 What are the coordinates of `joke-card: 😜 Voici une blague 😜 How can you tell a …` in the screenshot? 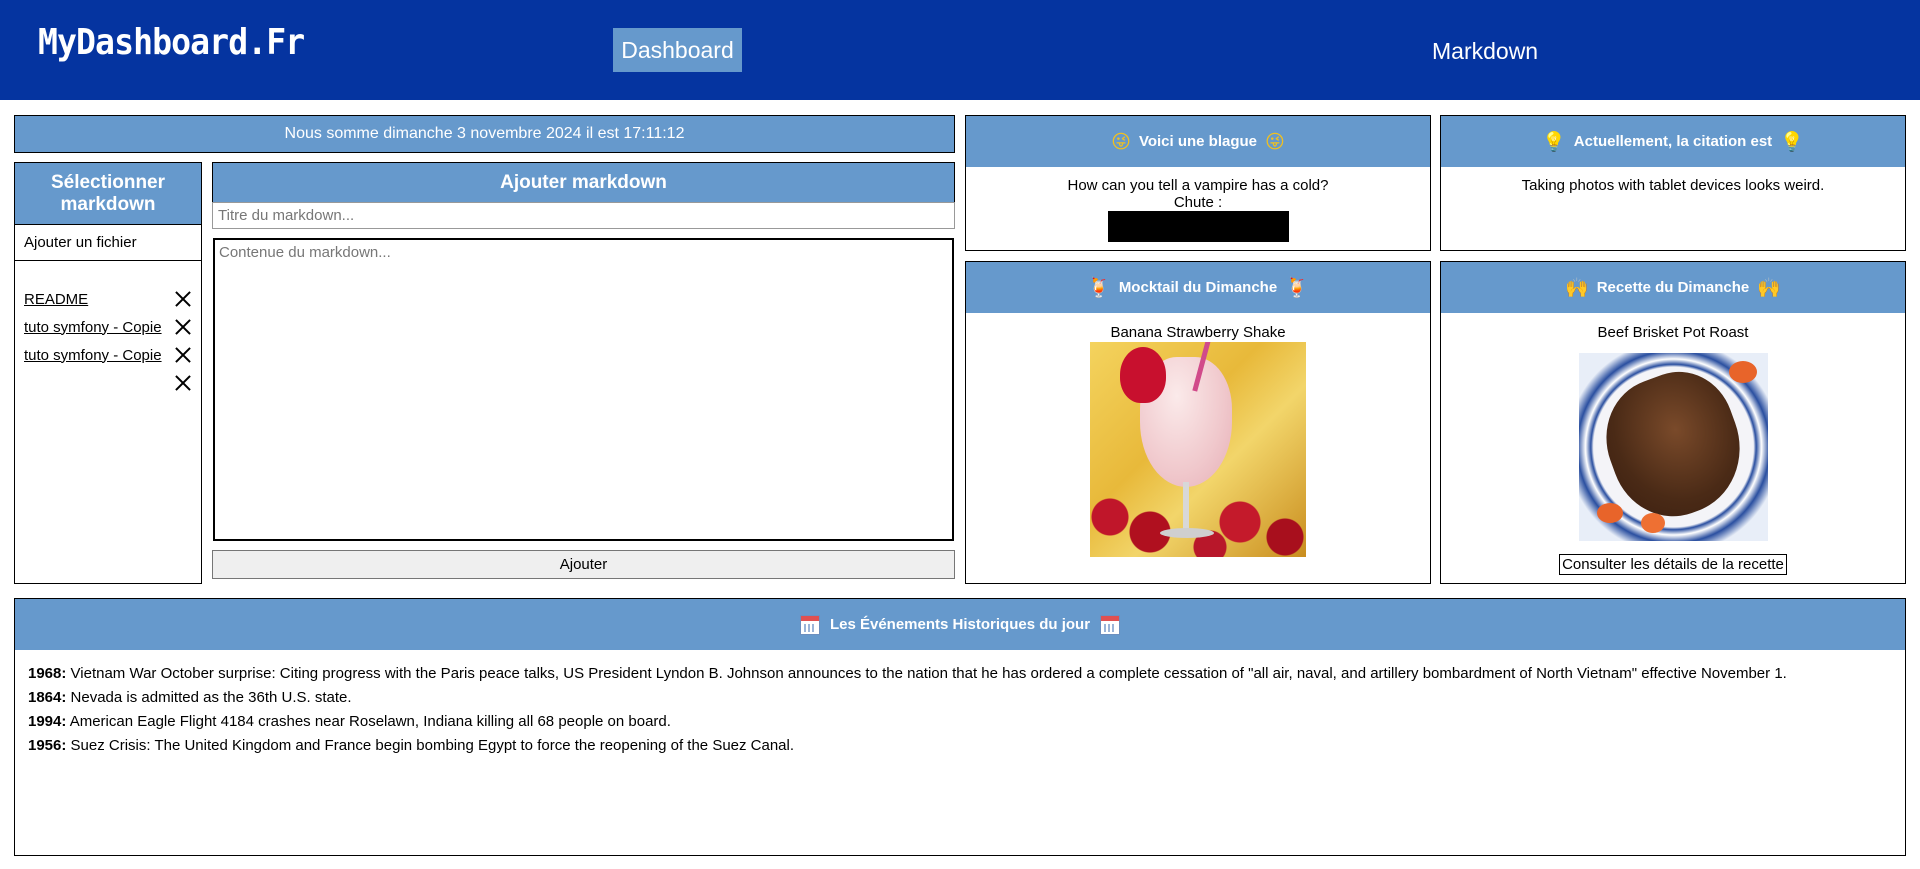 It's located at (1198, 183).